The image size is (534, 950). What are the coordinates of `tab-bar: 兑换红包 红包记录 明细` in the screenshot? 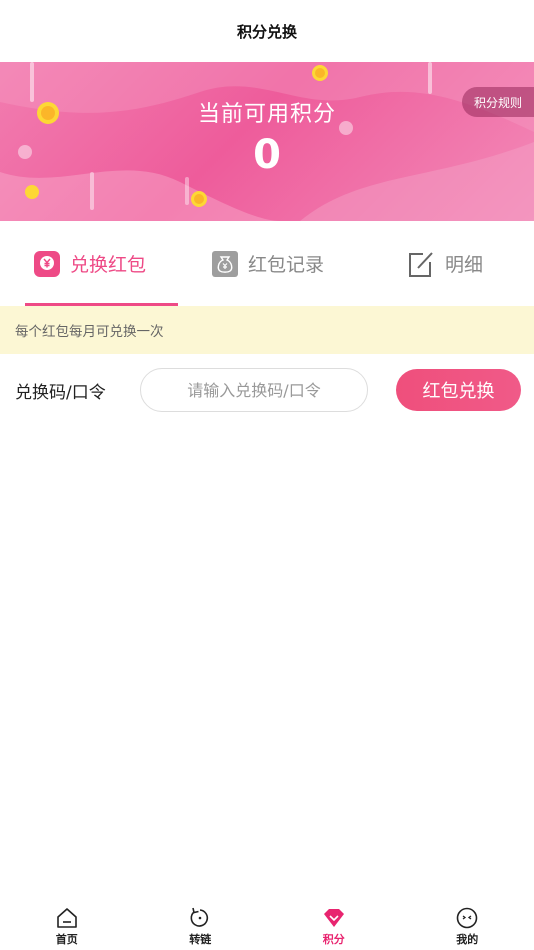 It's located at (267, 263).